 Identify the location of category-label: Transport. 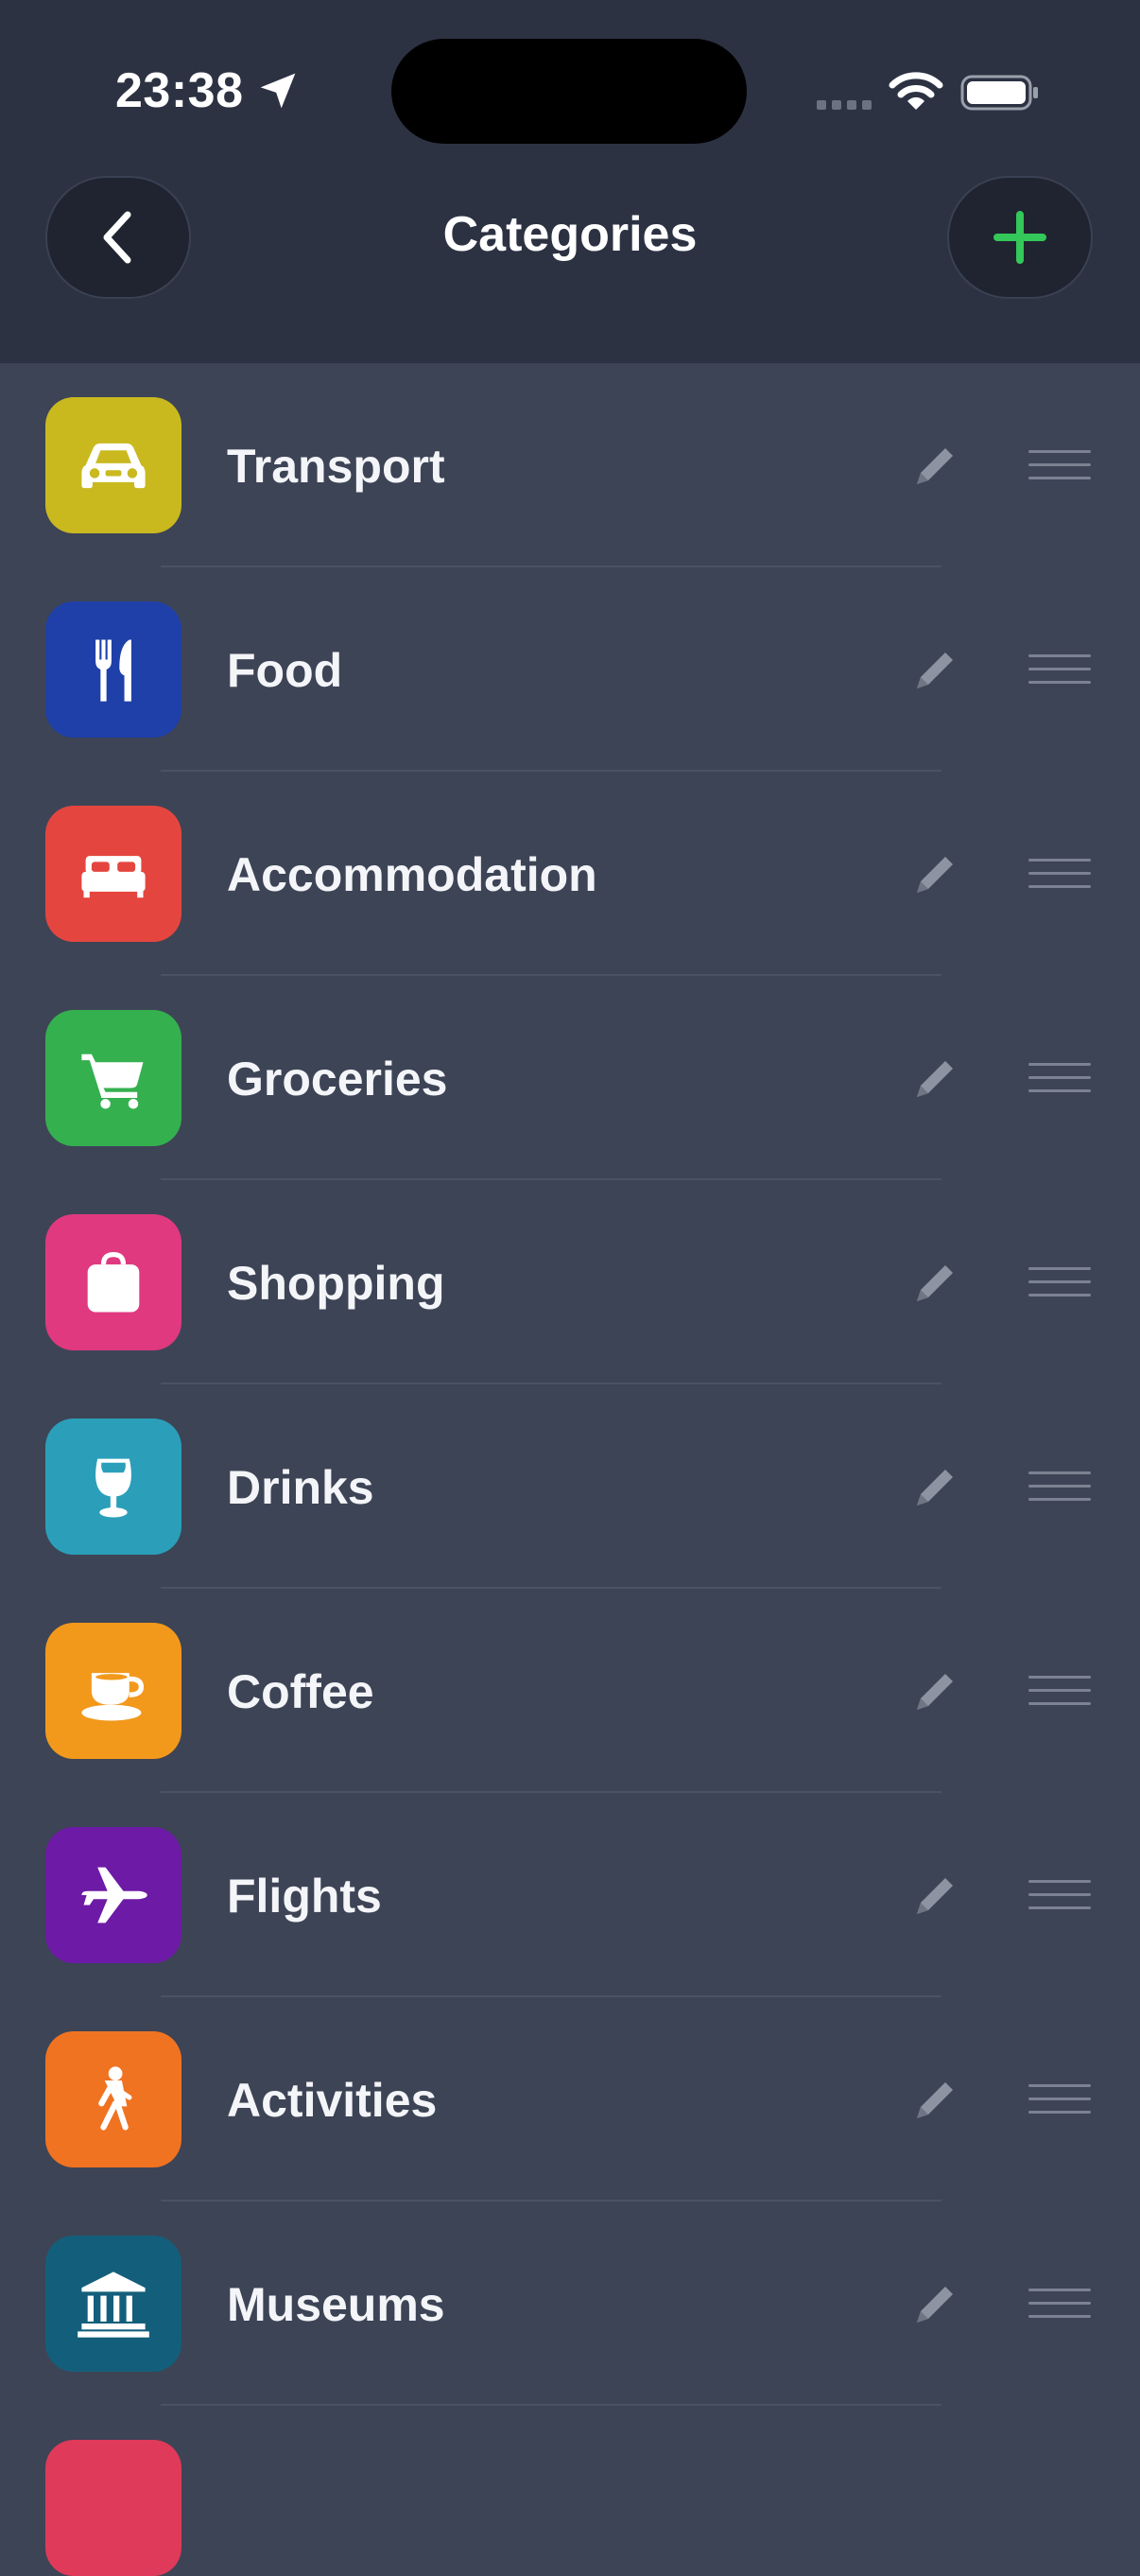
(336, 466).